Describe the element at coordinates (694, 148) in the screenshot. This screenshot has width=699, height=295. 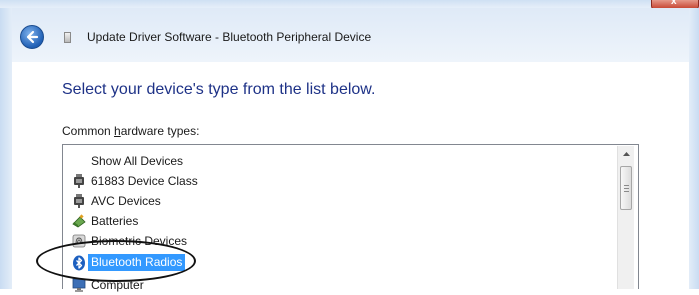
I see `window-frame-right` at that location.